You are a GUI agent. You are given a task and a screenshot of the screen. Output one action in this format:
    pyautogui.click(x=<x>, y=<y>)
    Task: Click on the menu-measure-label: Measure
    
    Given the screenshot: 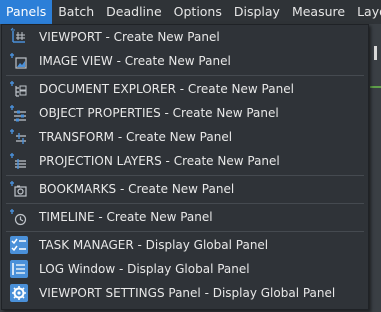 What is the action you would take?
    pyautogui.click(x=318, y=11)
    